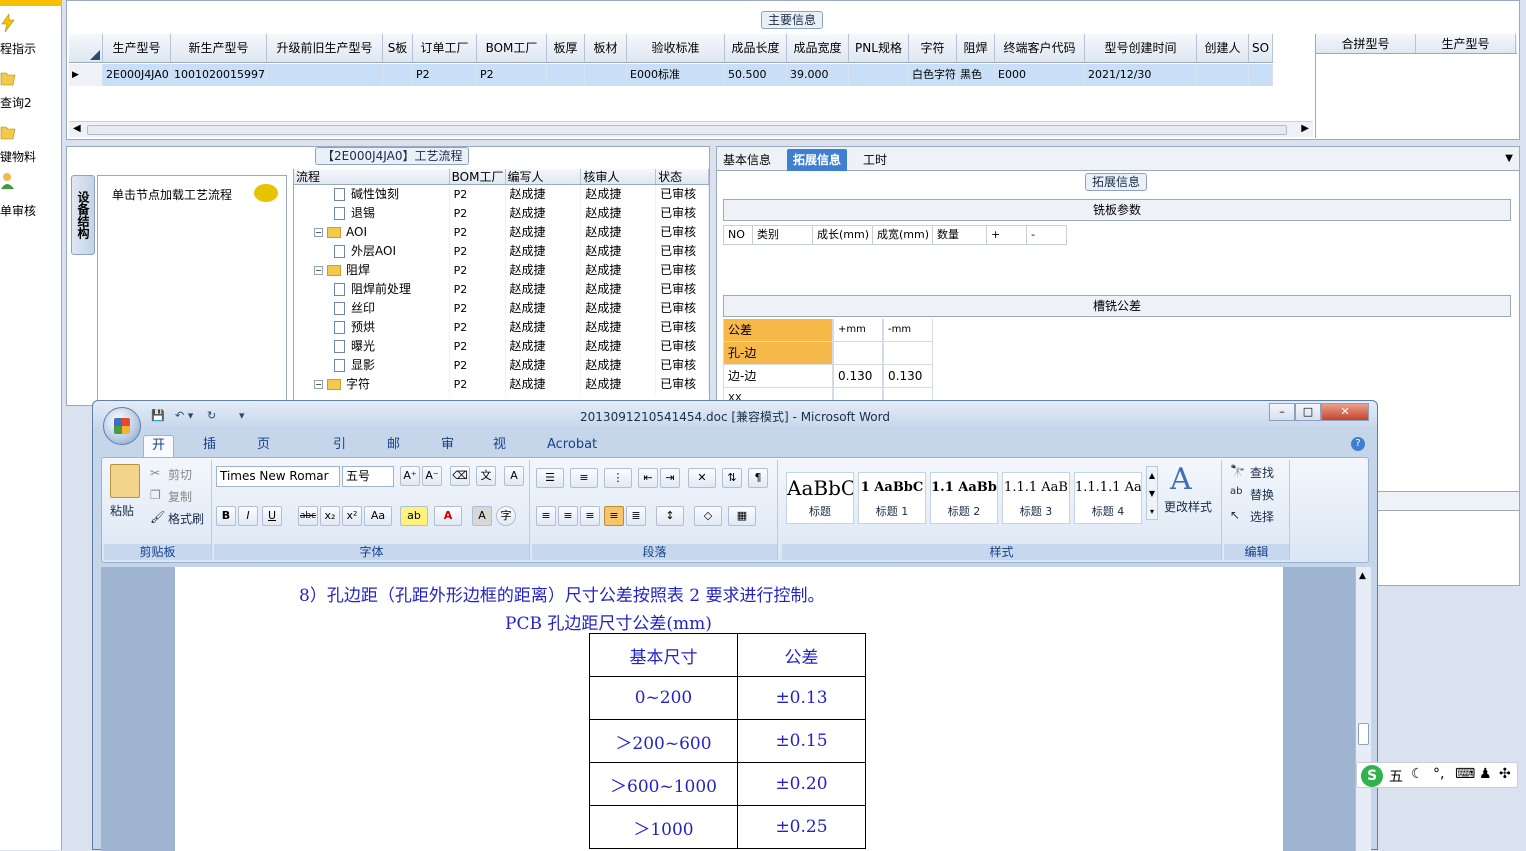 Image resolution: width=1526 pixels, height=851 pixels. Describe the element at coordinates (801, 827) in the screenshot. I see `tolerance-cell: ±0.25` at that location.